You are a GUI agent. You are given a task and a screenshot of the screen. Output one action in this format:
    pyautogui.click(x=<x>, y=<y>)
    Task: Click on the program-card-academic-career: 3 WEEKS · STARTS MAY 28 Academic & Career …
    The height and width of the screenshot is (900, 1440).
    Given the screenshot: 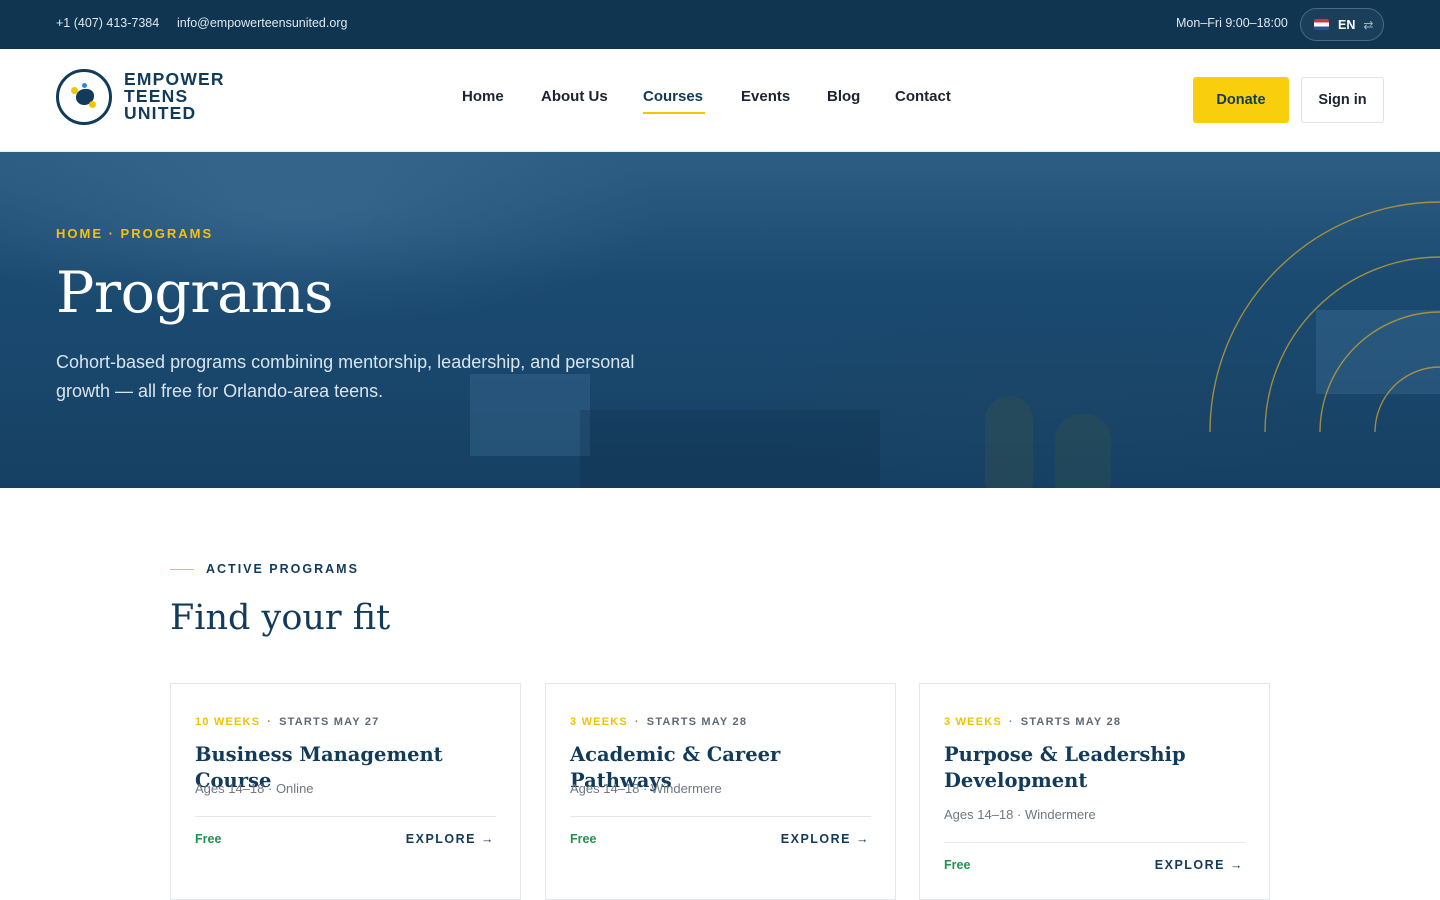 What is the action you would take?
    pyautogui.click(x=720, y=791)
    